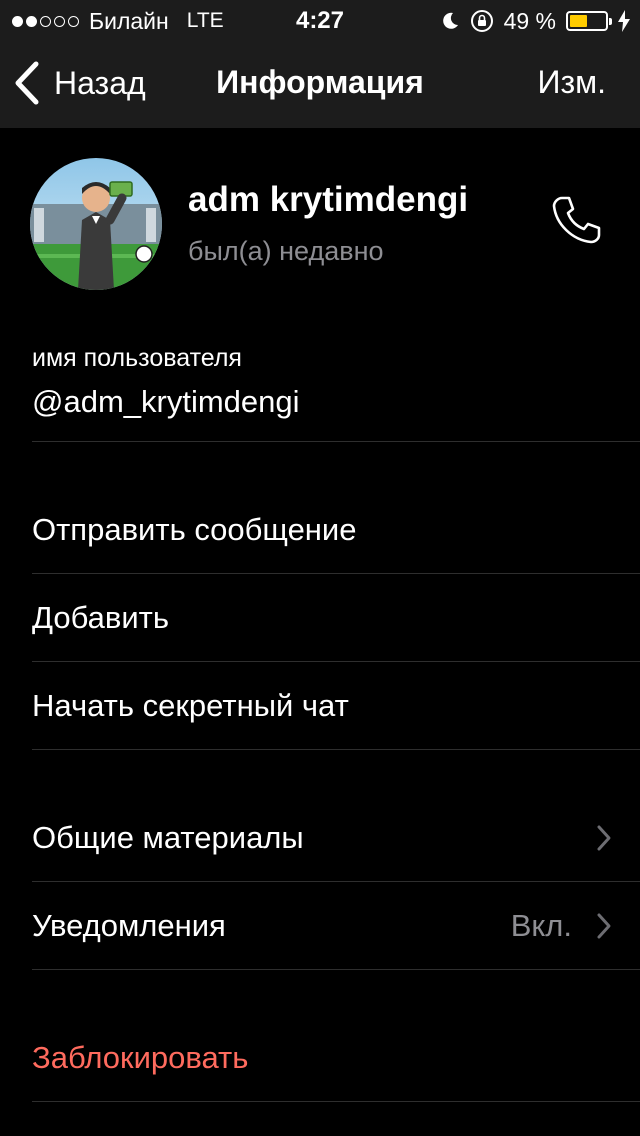 The width and height of the screenshot is (640, 1136). I want to click on secret-chat-row: Начать секретный чат, so click(320, 706).